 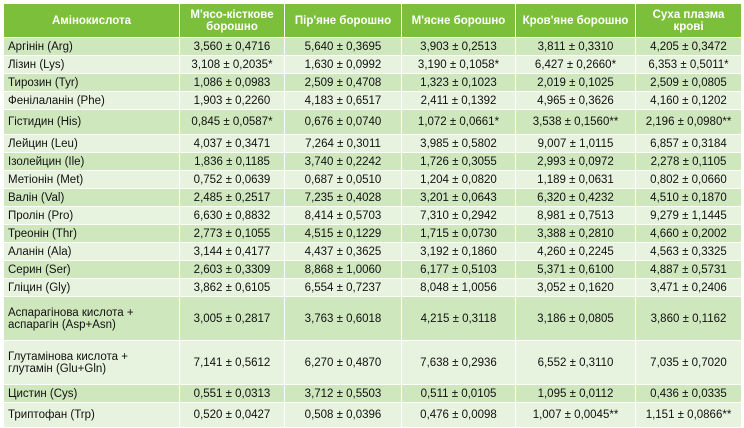 What do you see at coordinates (688, 233) in the screenshot?
I see `table-cell: 4,660 ± 0,2002` at bounding box center [688, 233].